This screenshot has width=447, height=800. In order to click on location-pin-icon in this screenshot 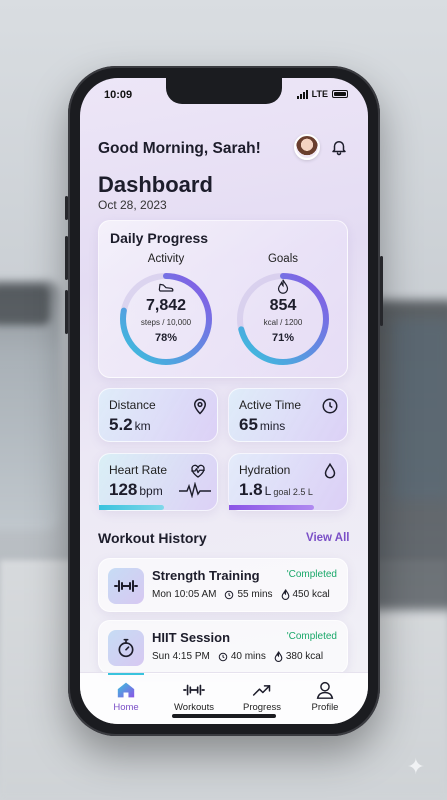, I will do `click(200, 406)`.